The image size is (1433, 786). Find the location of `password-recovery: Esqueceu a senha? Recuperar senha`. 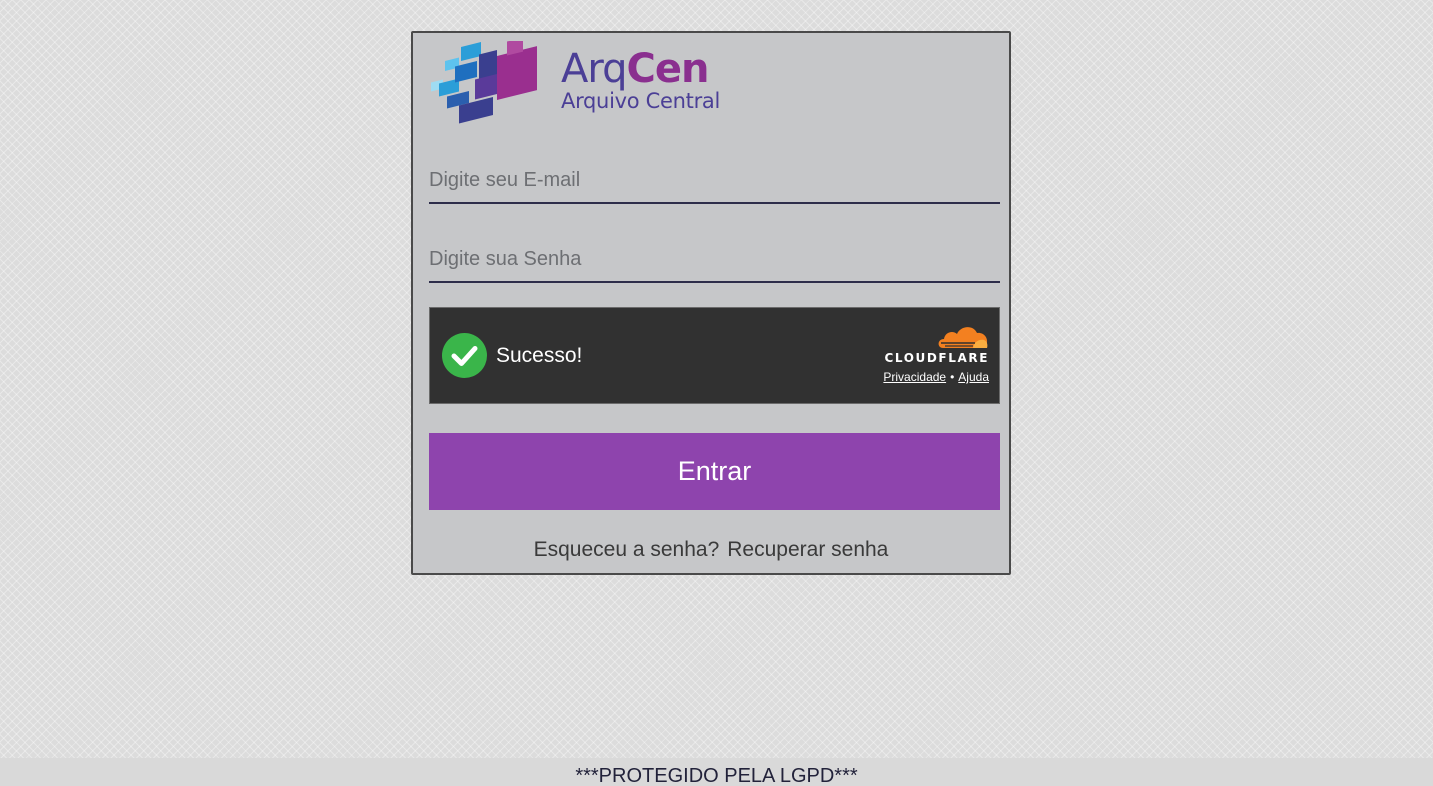

password-recovery: Esqueceu a senha? Recuperar senha is located at coordinates (711, 550).